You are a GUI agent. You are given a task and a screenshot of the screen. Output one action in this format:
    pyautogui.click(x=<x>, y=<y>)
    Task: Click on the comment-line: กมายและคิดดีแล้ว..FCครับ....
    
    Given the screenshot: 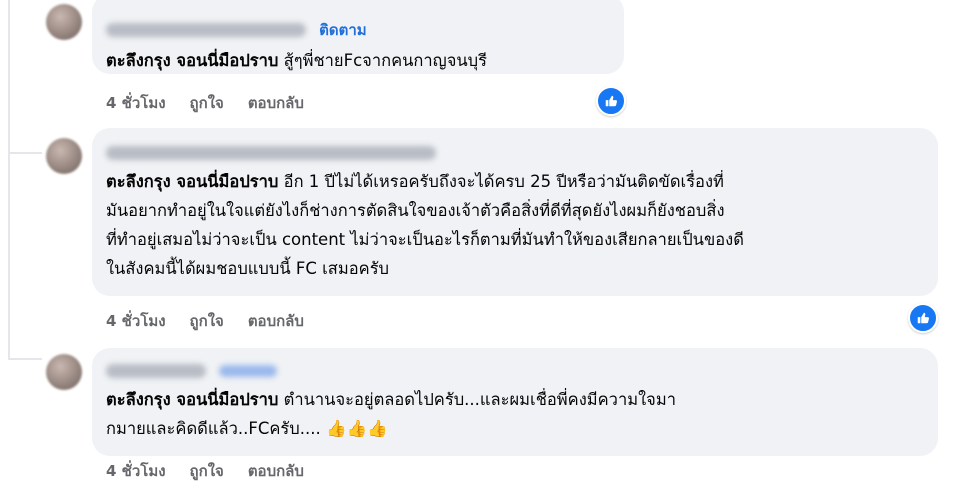 What is the action you would take?
    pyautogui.click(x=213, y=428)
    